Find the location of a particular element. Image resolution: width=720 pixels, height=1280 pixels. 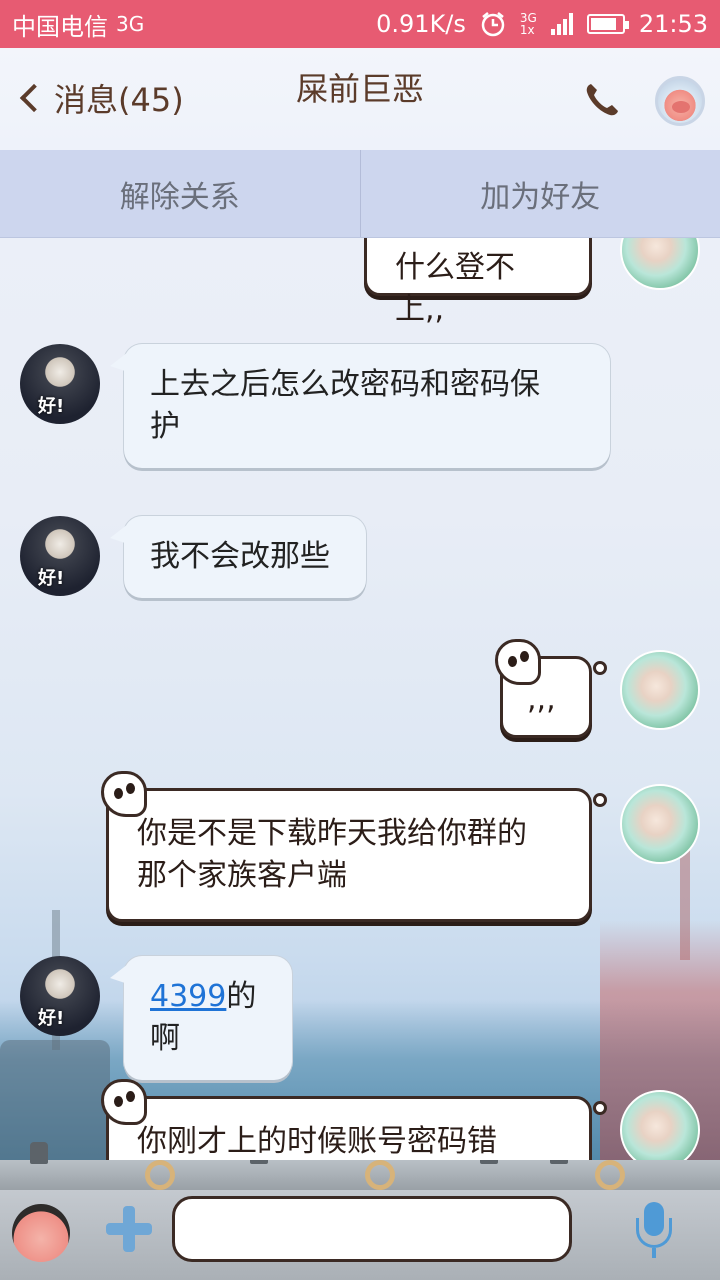

status-left: 中国电信 3G is located at coordinates (78, 24).